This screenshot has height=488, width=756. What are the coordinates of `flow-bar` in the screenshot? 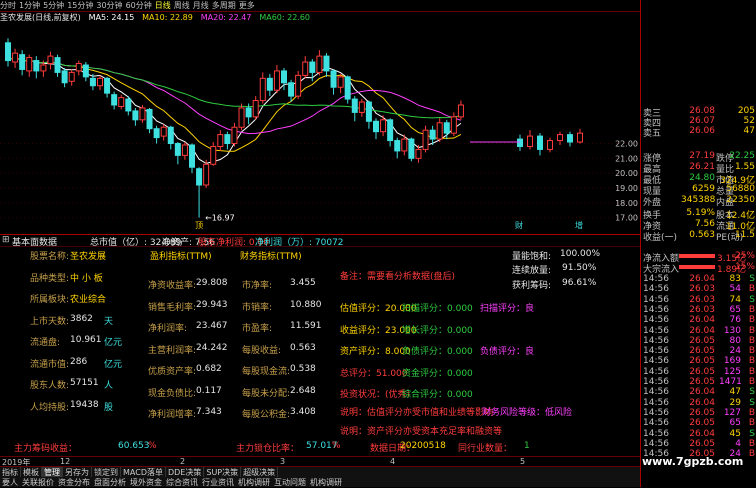 It's located at (697, 267).